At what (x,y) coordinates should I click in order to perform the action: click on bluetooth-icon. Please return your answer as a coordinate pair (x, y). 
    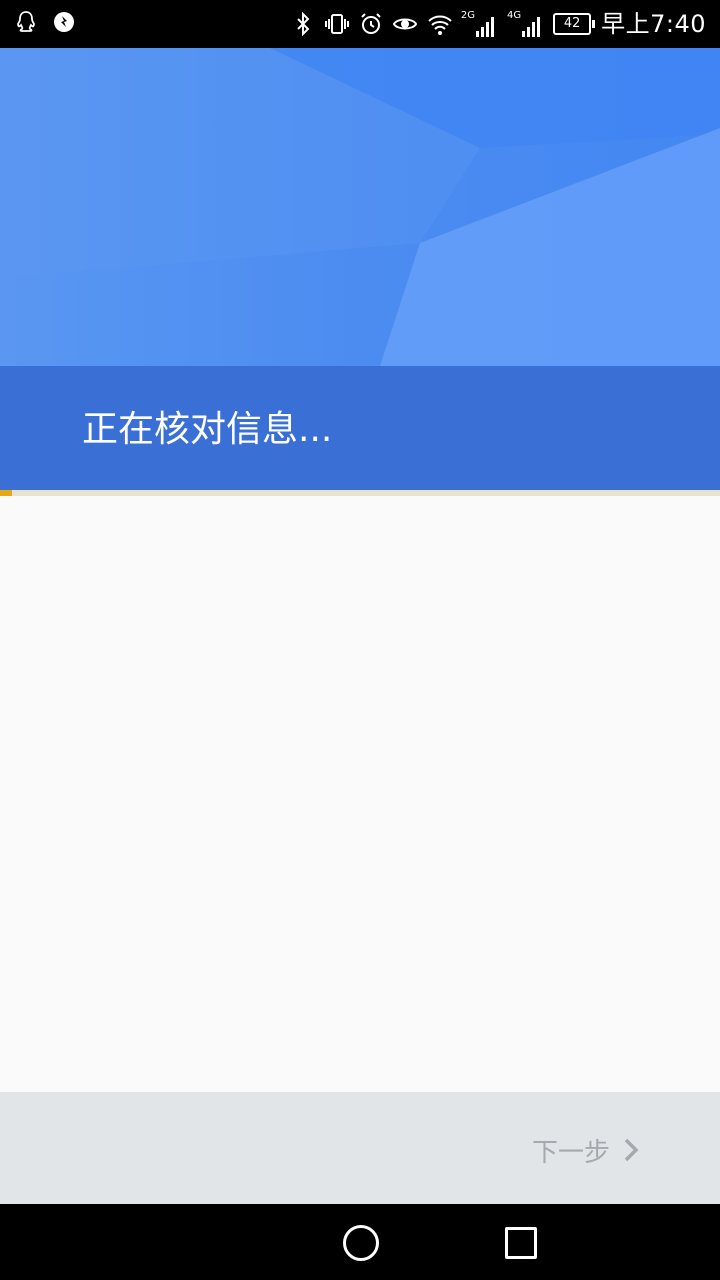
    Looking at the image, I should click on (303, 24).